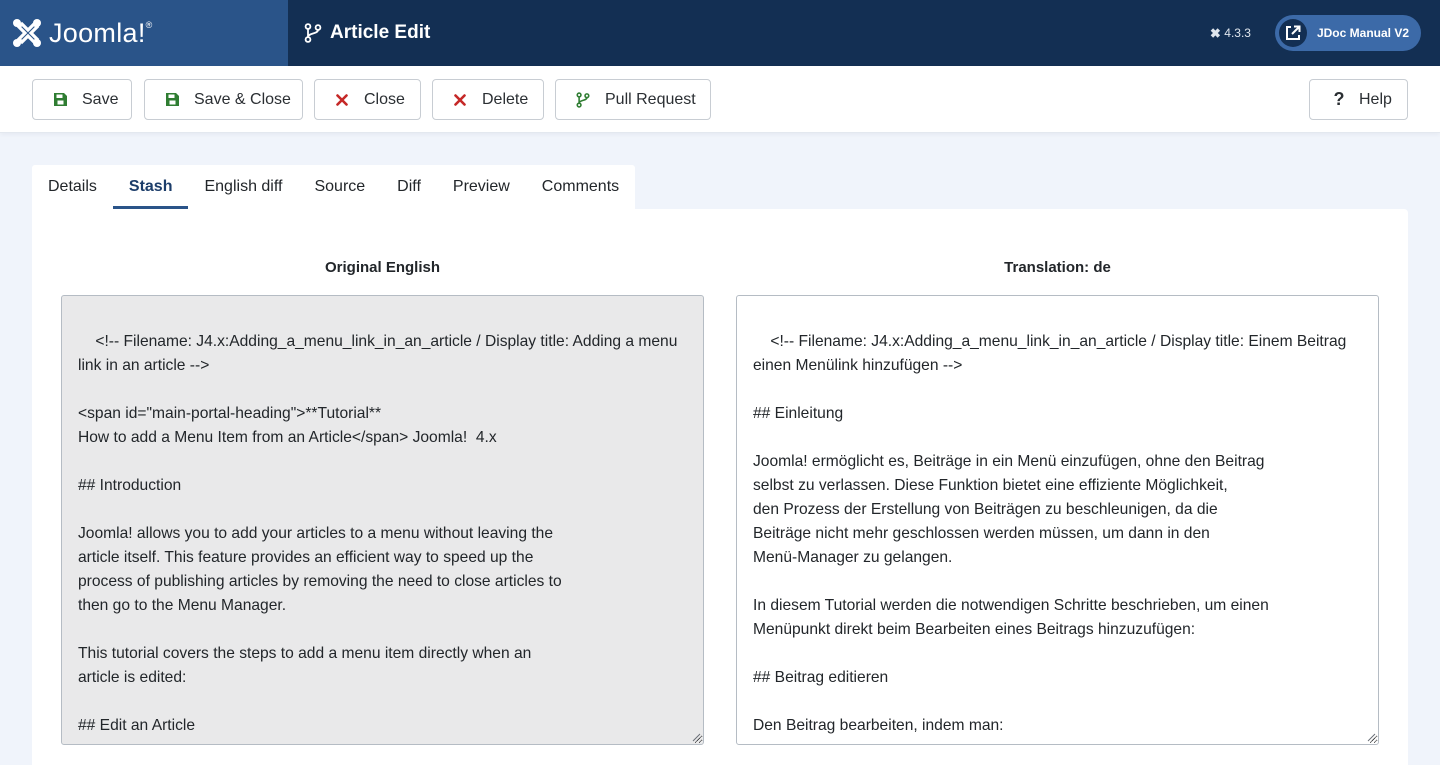  Describe the element at coordinates (409, 187) in the screenshot. I see `tab-diff: Diff` at that location.